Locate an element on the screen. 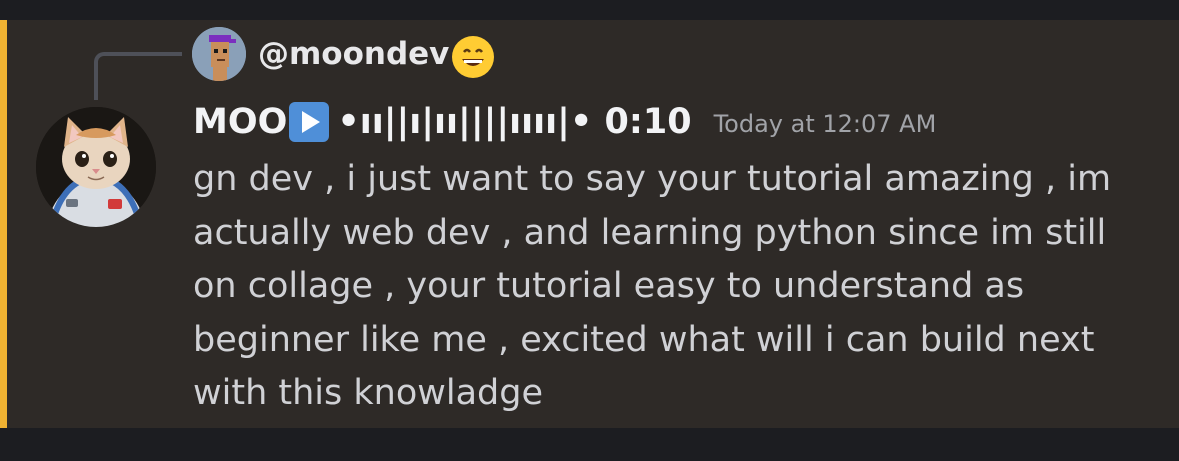 The image size is (1179, 461). highlight-bar is located at coordinates (3, 224).